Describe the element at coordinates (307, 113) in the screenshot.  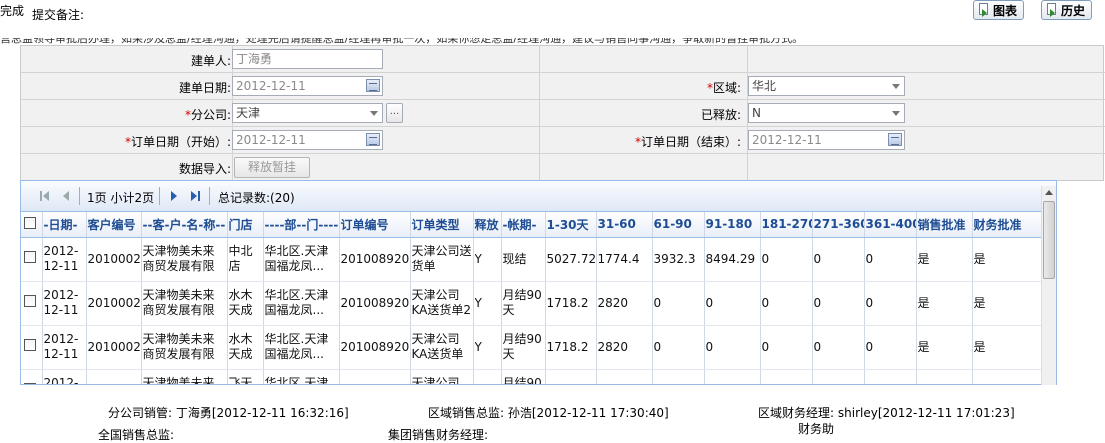
I see `branch-select: 天津` at that location.